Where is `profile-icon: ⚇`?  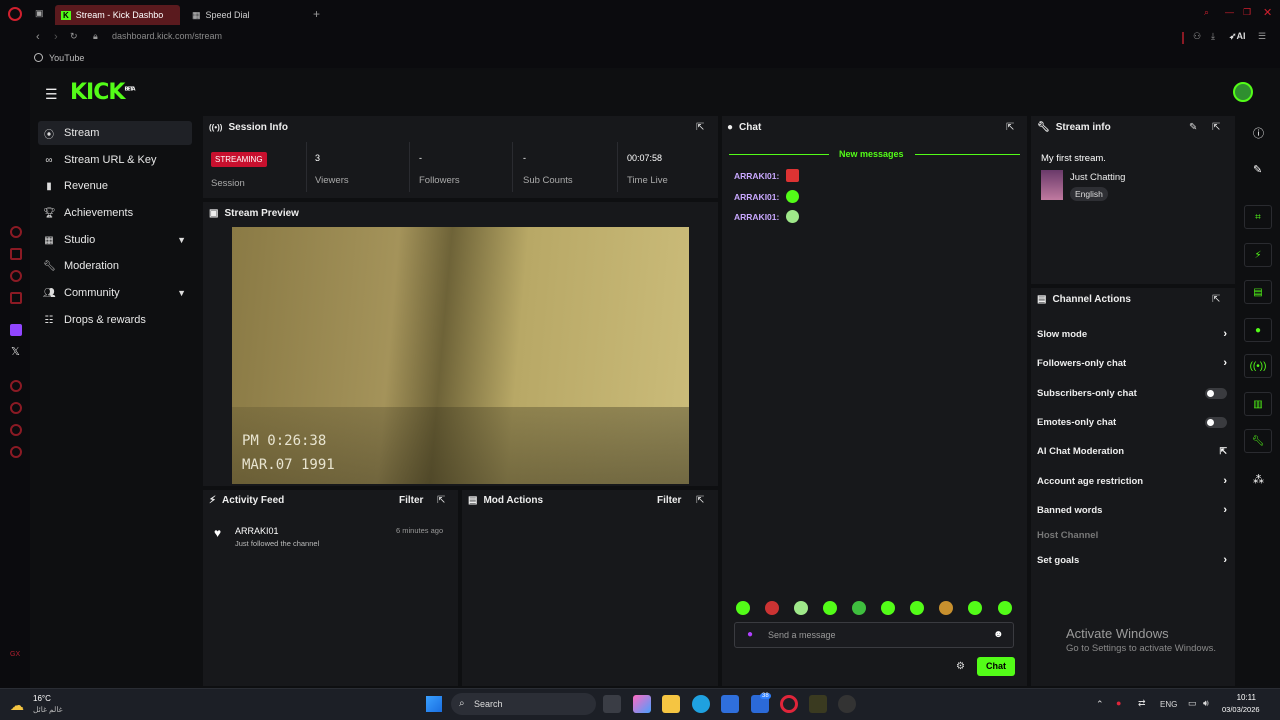
profile-icon: ⚇ is located at coordinates (1197, 36).